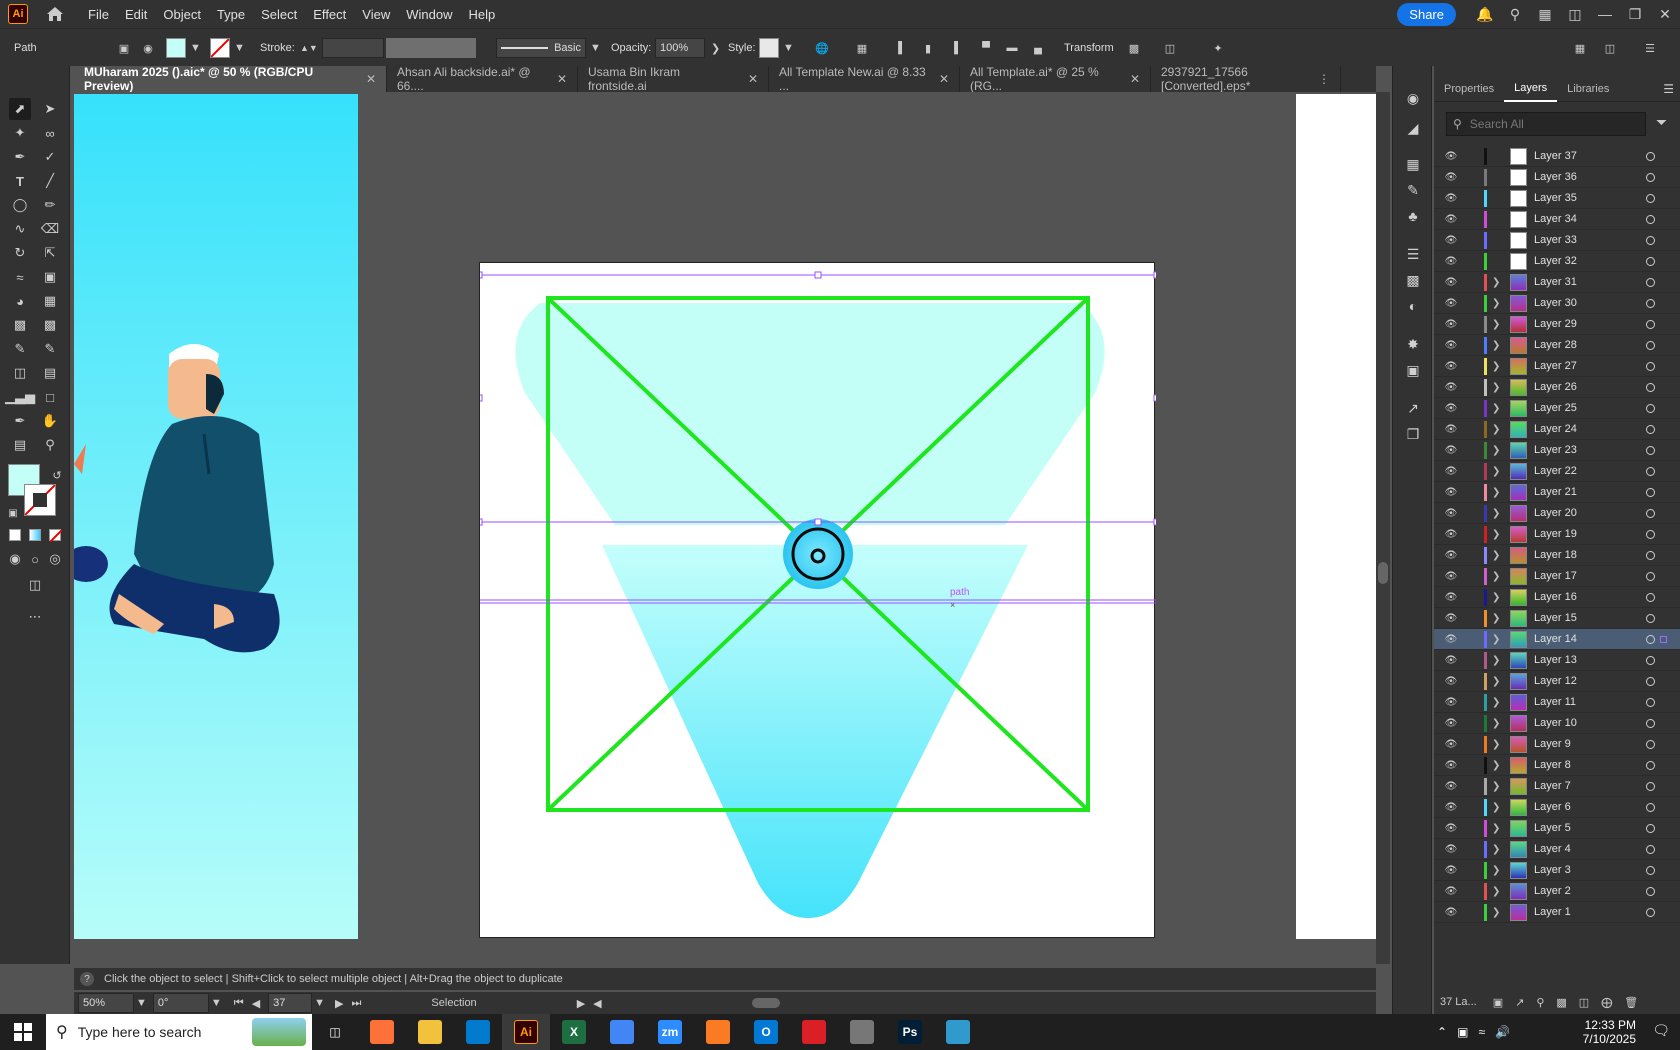 The image size is (1680, 1050). I want to click on layer-row: 👁 Layer 37, so click(1557, 156).